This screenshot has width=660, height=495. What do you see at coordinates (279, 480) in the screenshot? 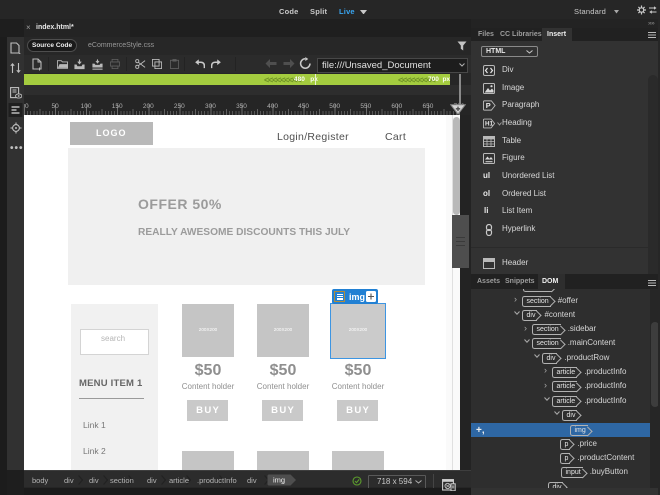
I see `svg-text: img` at bounding box center [279, 480].